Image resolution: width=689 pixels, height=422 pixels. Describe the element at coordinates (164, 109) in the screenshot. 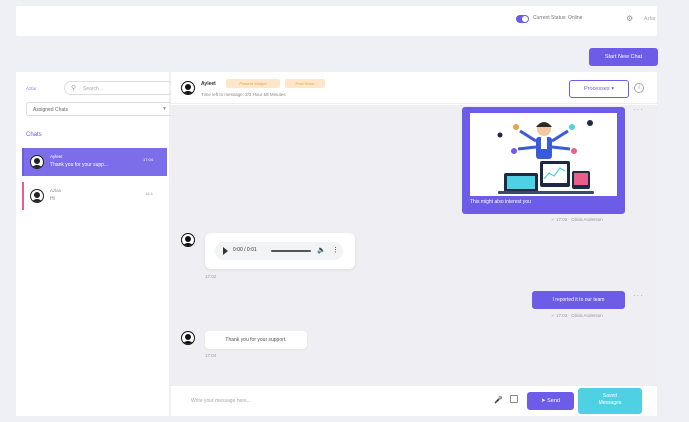

I see `chevron-down-icon: ▼` at that location.